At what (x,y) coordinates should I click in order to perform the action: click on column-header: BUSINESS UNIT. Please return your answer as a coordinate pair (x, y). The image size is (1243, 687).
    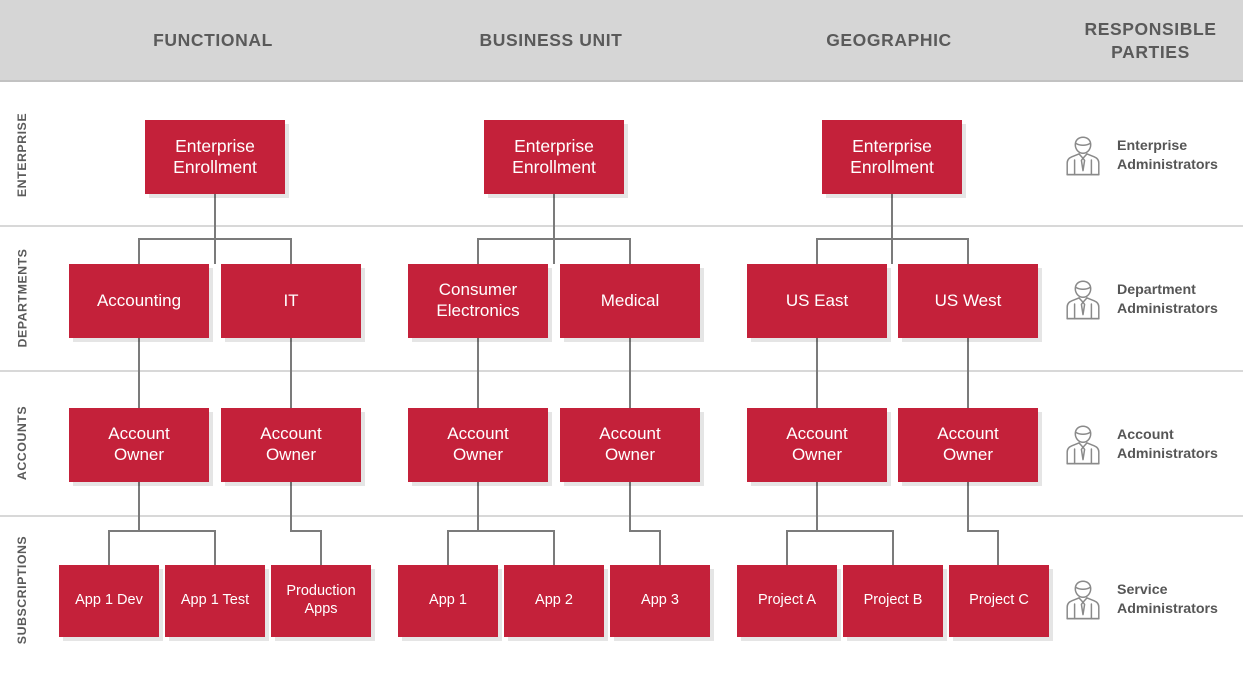
    Looking at the image, I should click on (551, 40).